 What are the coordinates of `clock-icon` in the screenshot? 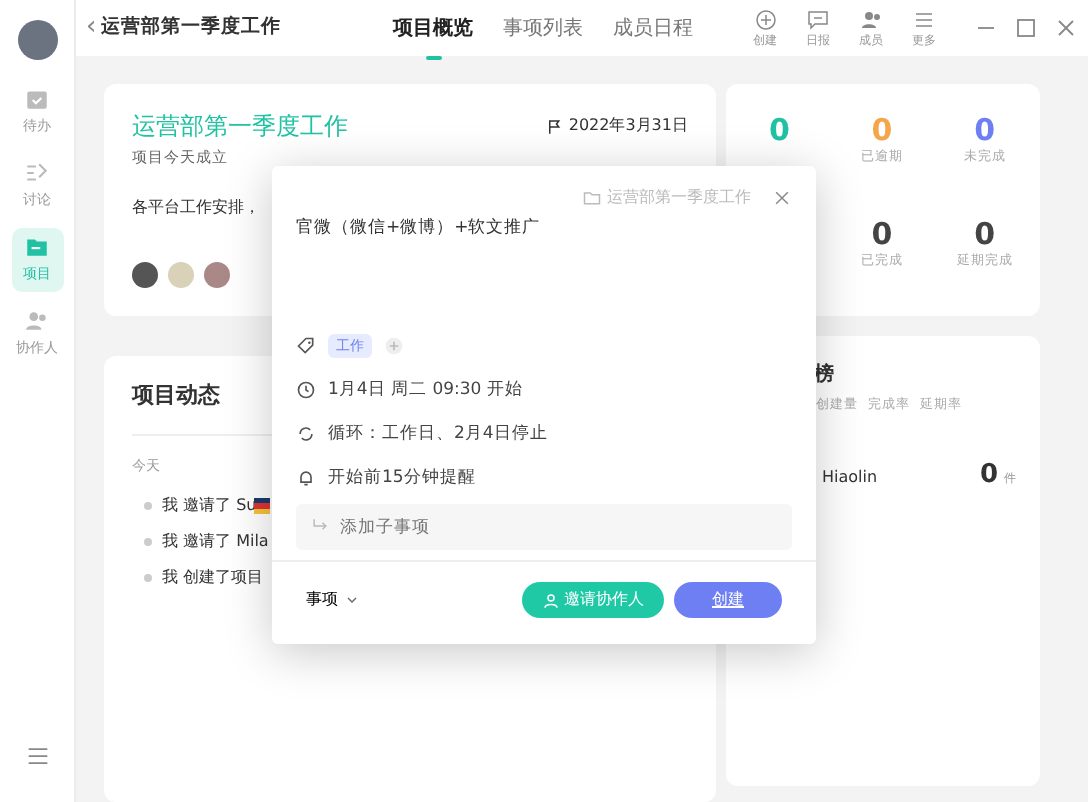 It's located at (306, 390).